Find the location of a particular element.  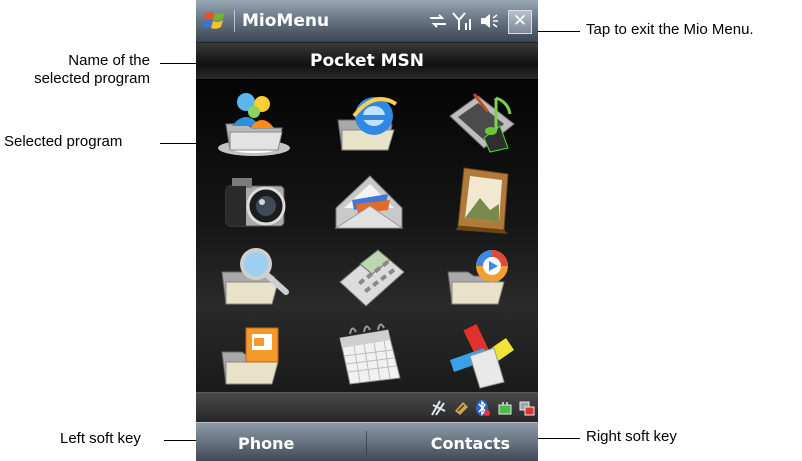

calculator-icon is located at coordinates (372, 278).